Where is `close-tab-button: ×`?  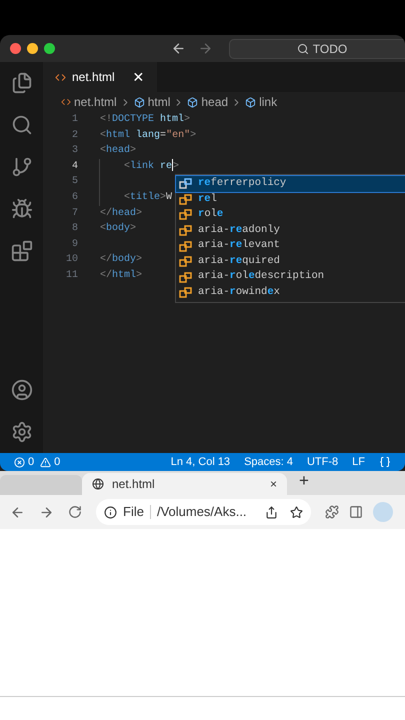
close-tab-button: × is located at coordinates (273, 484).